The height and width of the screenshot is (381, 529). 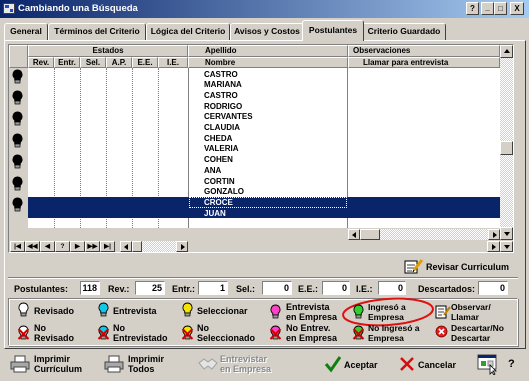 I want to click on legend-item-no-entrevistado: No Entrevistado, so click(x=136, y=333).